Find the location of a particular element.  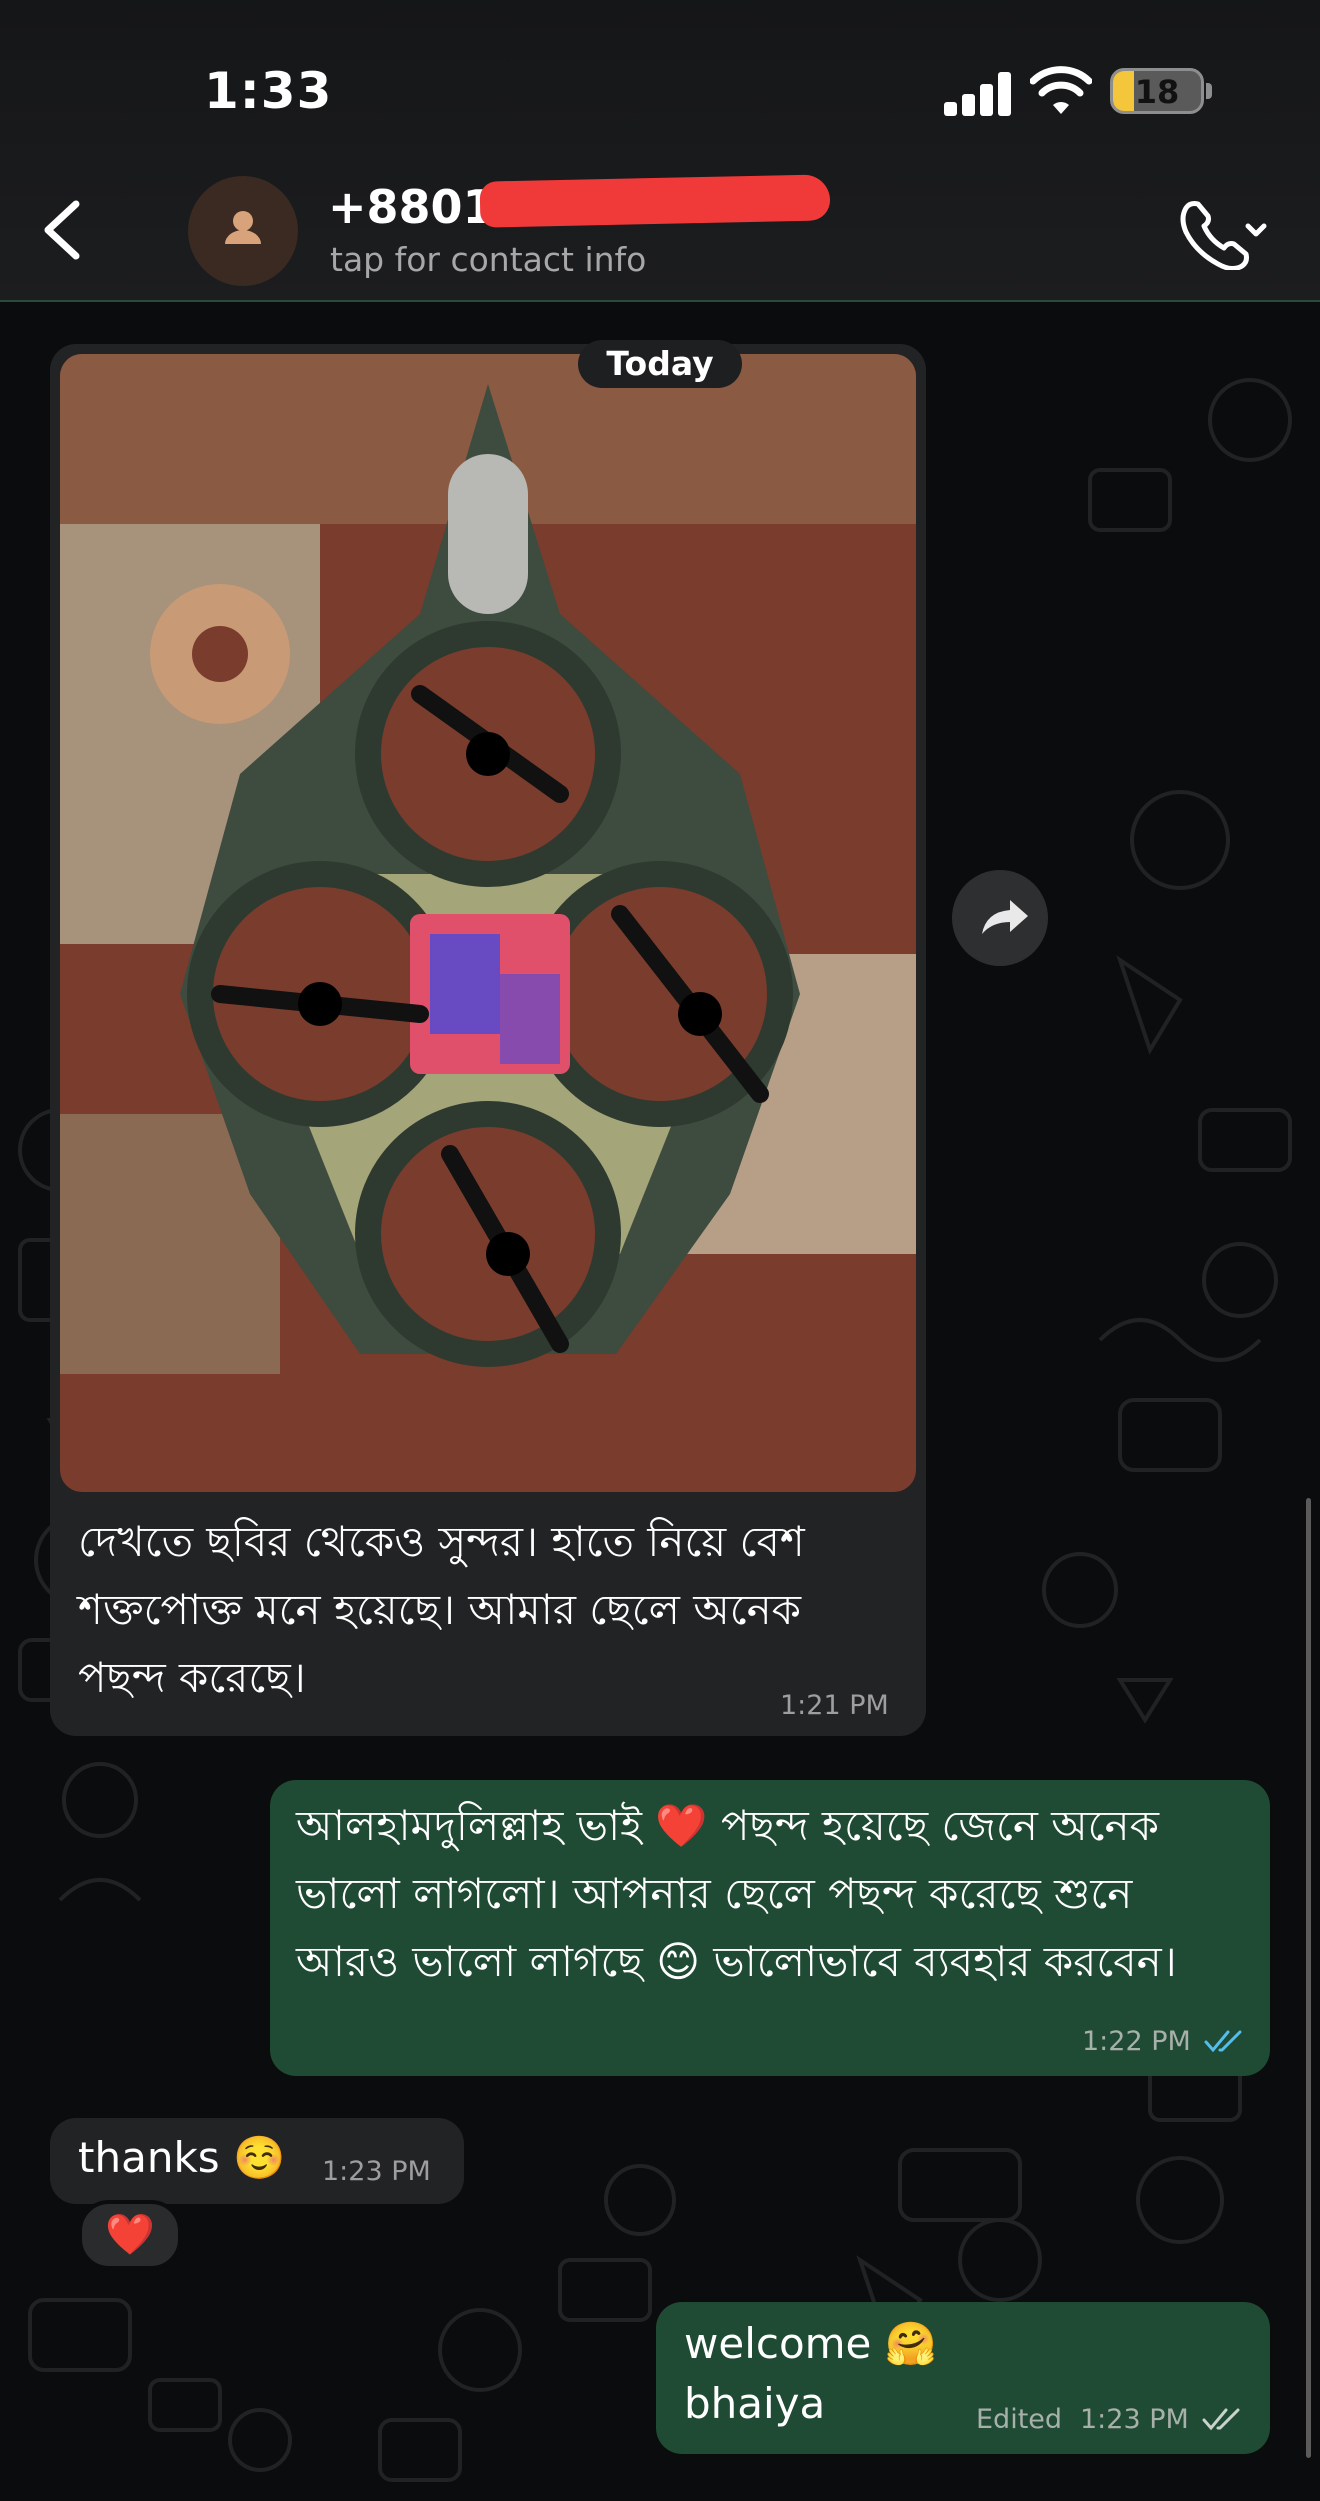

edited-label: Edited is located at coordinates (1019, 2419).